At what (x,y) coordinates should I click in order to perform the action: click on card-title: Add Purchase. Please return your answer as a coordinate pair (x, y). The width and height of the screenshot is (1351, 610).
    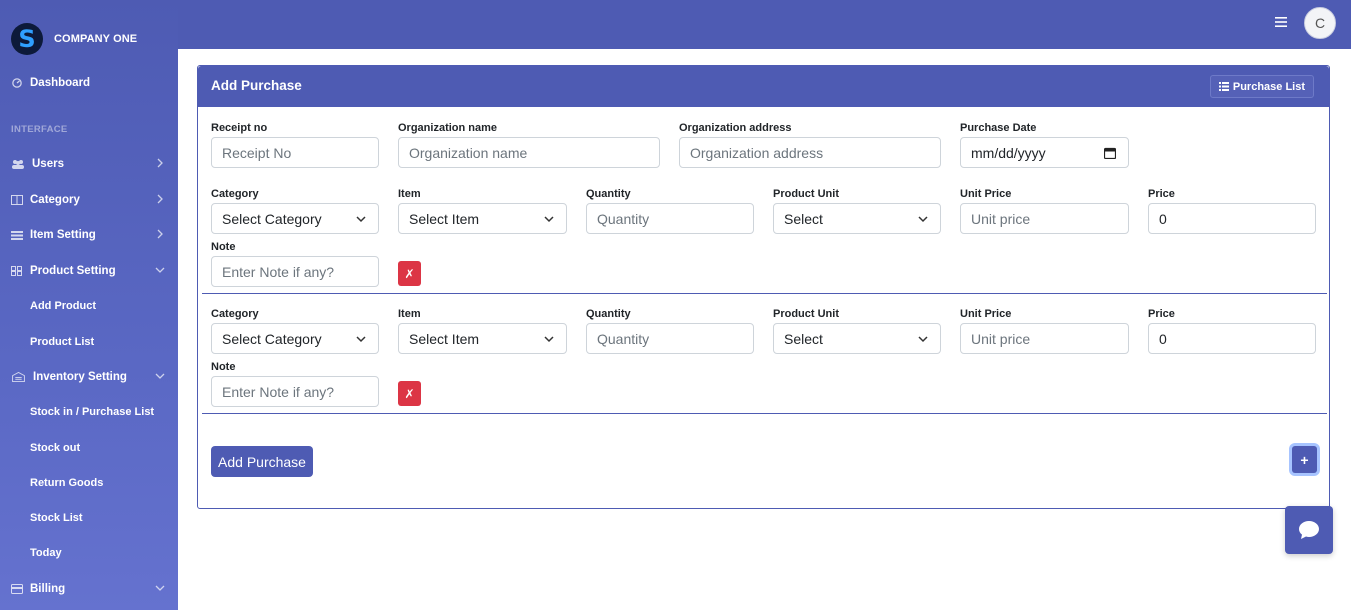
    Looking at the image, I should click on (256, 85).